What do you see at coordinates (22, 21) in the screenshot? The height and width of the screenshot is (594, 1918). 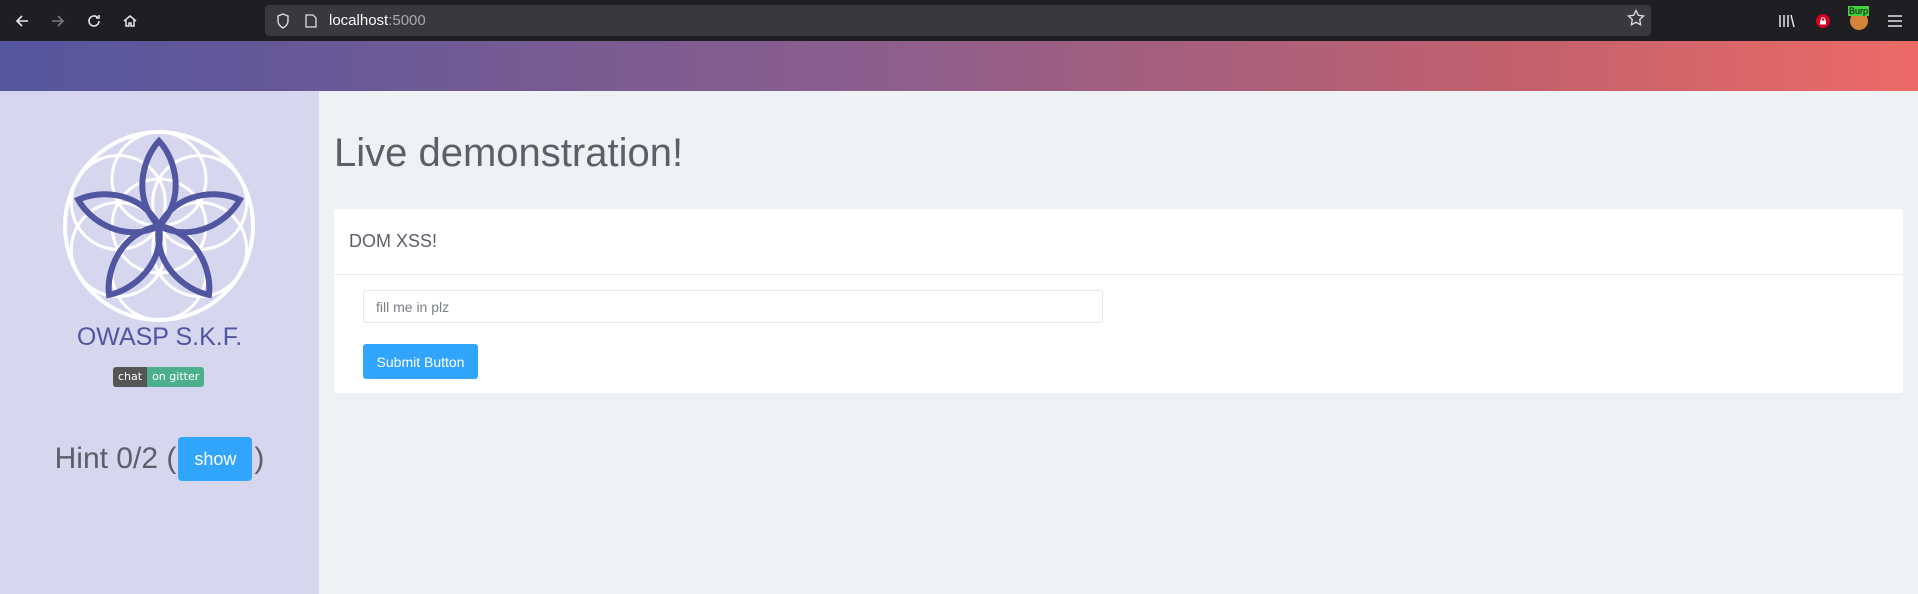 I see `back-arrow-icon` at bounding box center [22, 21].